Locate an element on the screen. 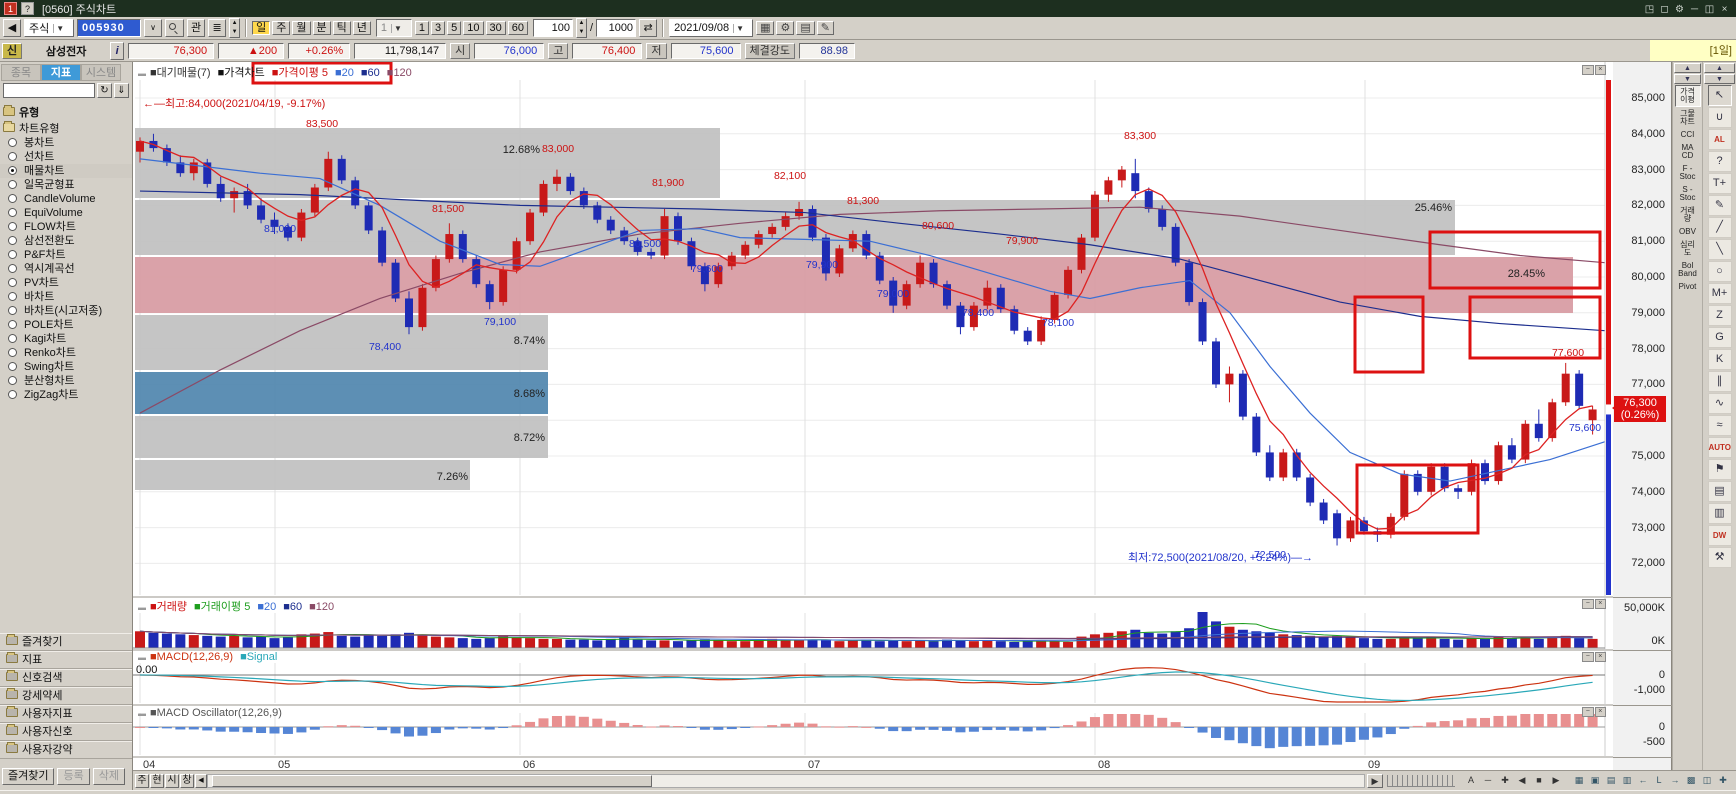 The height and width of the screenshot is (794, 1736). chart-type-Renko차트: Renko차트 is located at coordinates (66, 353).